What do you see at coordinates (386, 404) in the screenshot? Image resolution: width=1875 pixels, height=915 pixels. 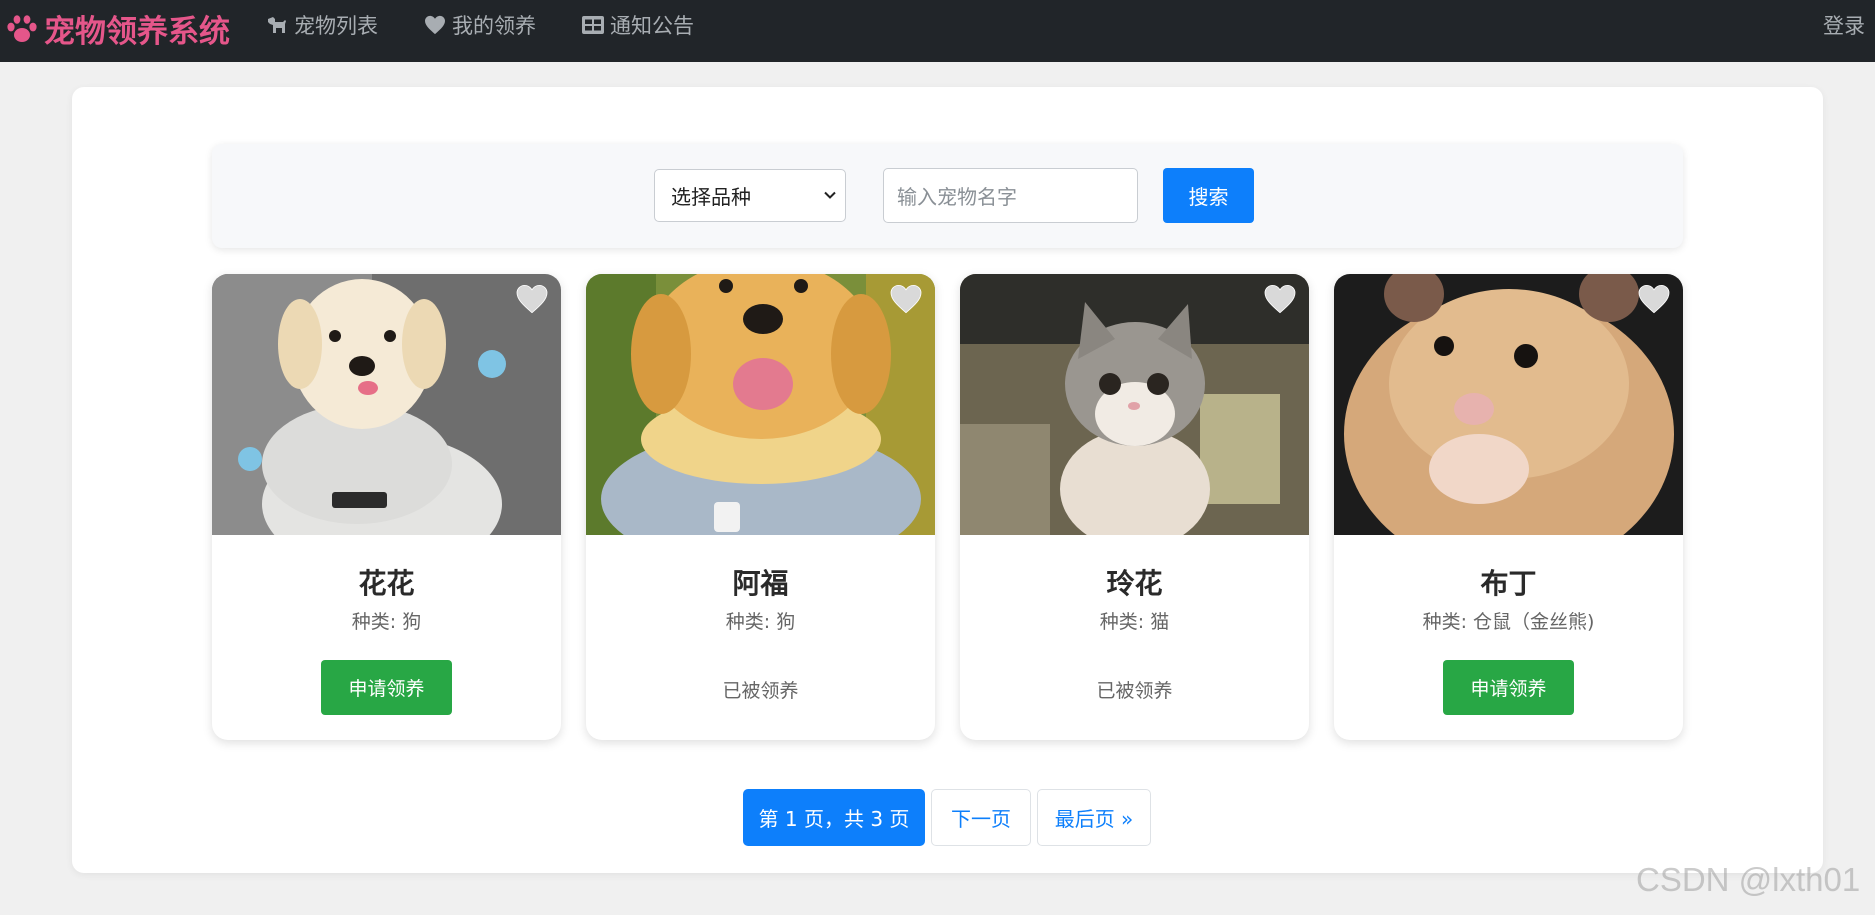 I see `pet-photo-huahua` at bounding box center [386, 404].